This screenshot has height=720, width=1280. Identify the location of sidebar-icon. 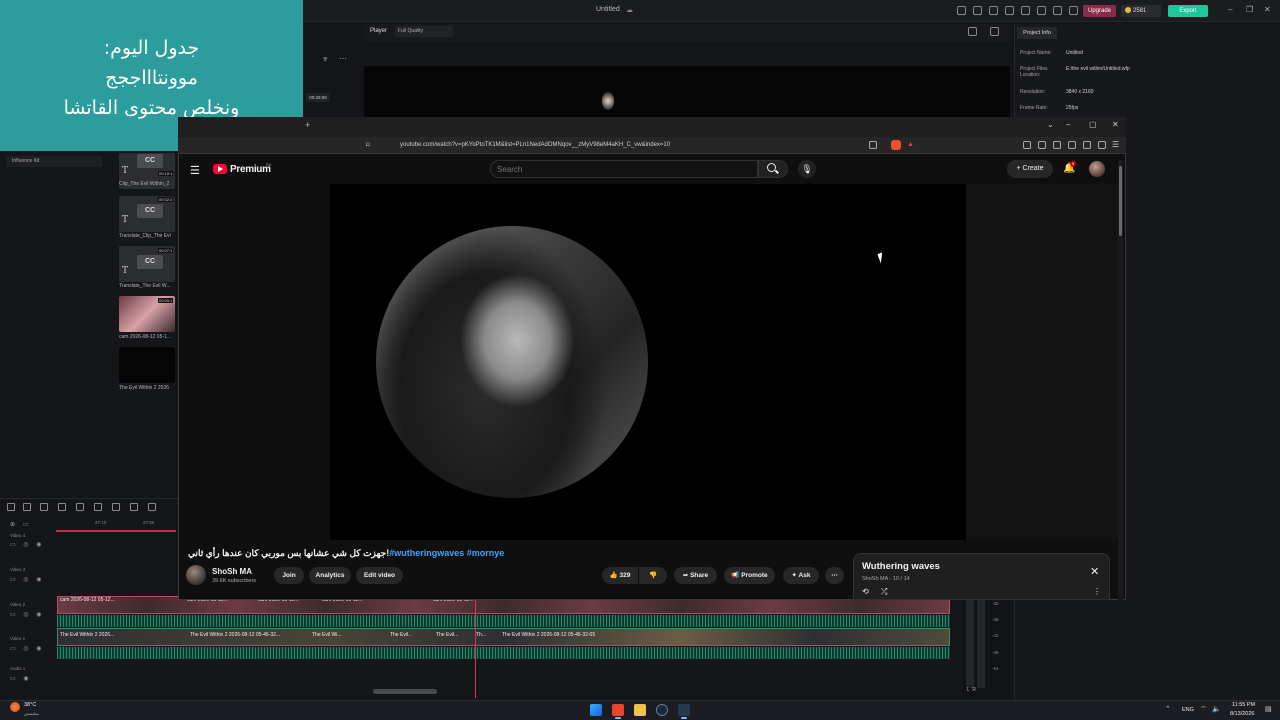
(1057, 145).